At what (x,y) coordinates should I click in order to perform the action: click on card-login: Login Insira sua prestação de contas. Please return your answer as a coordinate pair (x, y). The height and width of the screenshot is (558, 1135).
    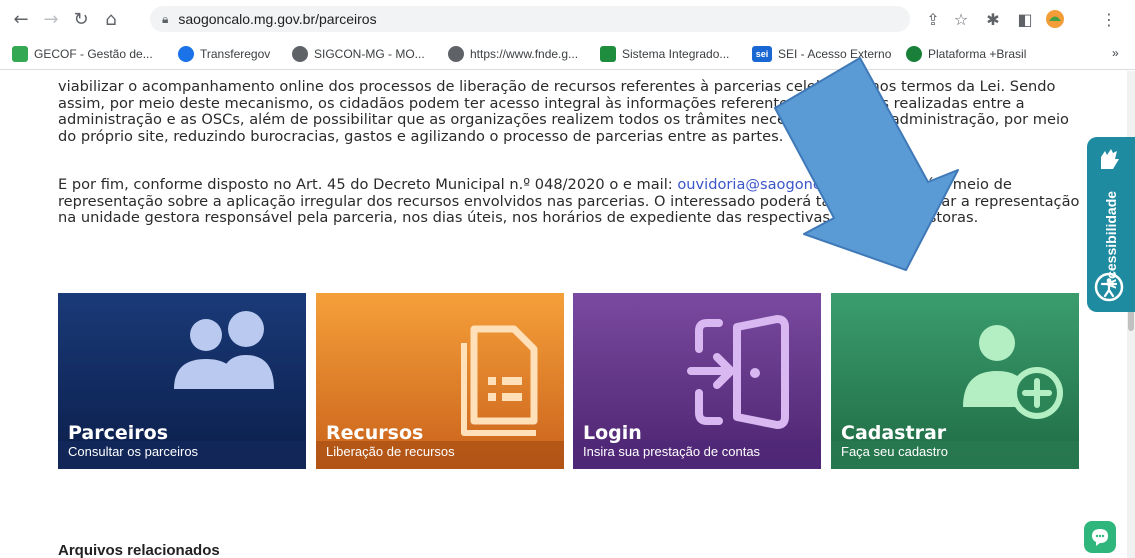
    Looking at the image, I should click on (697, 381).